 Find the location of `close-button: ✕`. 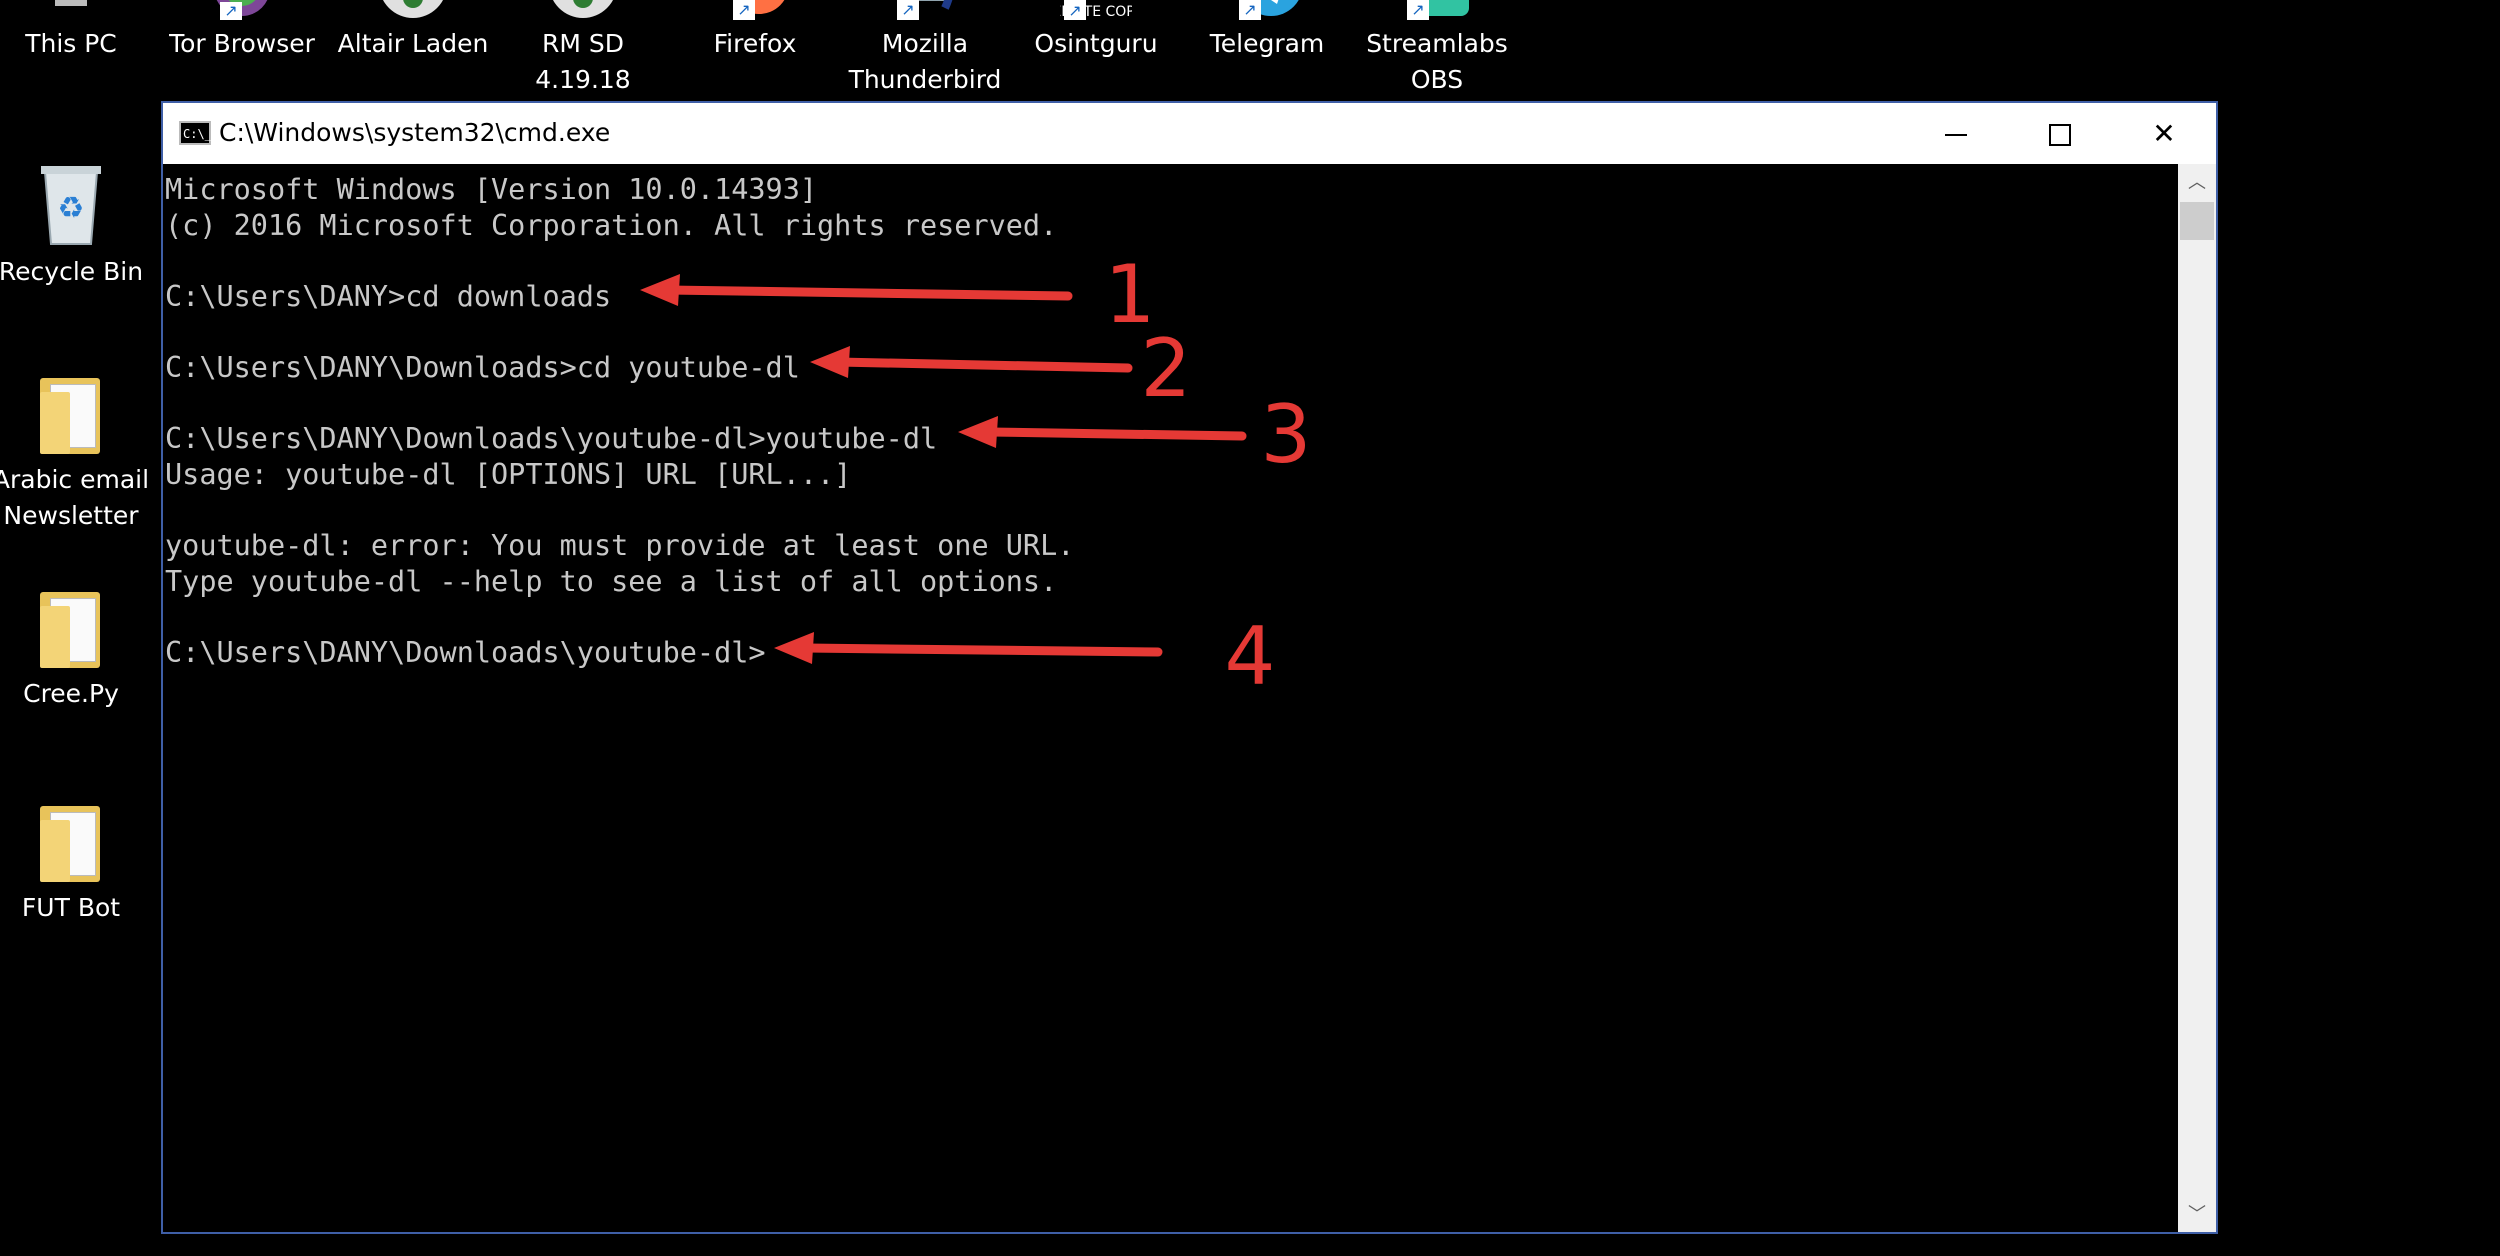

close-button: ✕ is located at coordinates (2164, 133).